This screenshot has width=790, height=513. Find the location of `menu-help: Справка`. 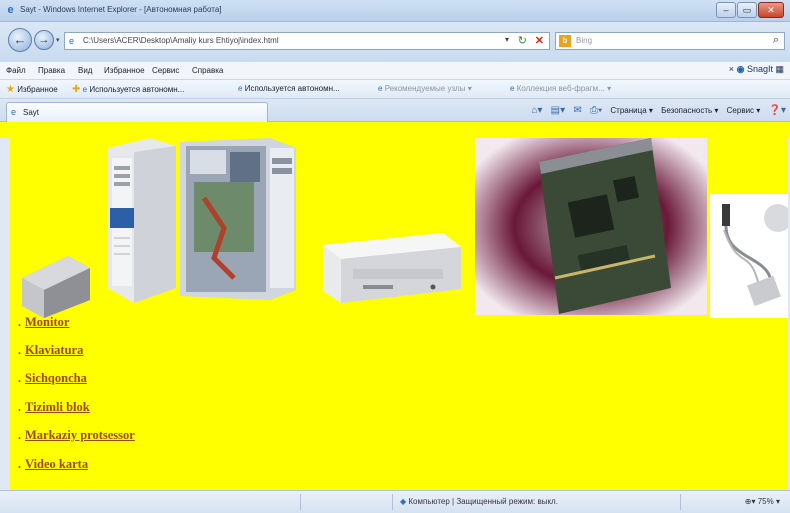

menu-help: Справка is located at coordinates (207, 70).